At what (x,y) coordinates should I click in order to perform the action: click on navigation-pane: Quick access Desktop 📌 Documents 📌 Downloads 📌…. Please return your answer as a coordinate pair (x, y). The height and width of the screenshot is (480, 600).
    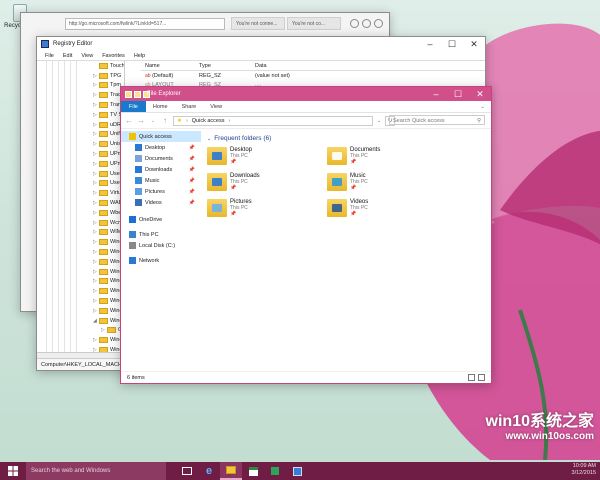
    Looking at the image, I should click on (161, 251).